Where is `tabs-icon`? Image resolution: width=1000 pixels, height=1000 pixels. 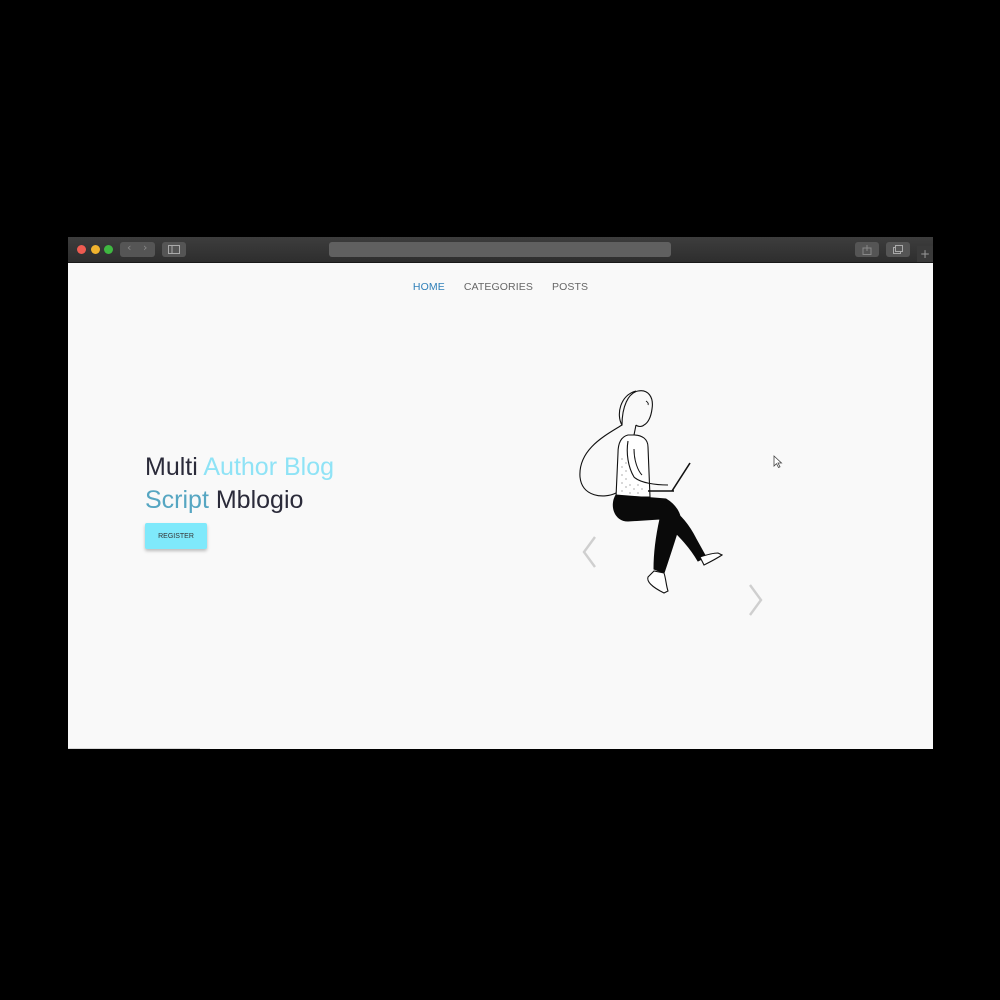 tabs-icon is located at coordinates (898, 249).